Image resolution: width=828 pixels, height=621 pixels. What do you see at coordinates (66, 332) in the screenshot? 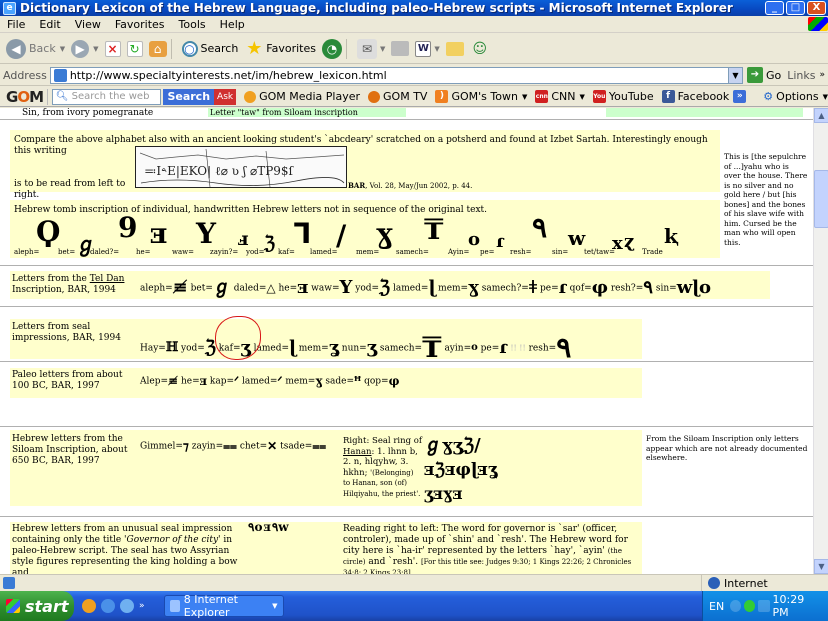
I see `seal-label: Letters from seal impressions, BAR, 1994` at bounding box center [66, 332].